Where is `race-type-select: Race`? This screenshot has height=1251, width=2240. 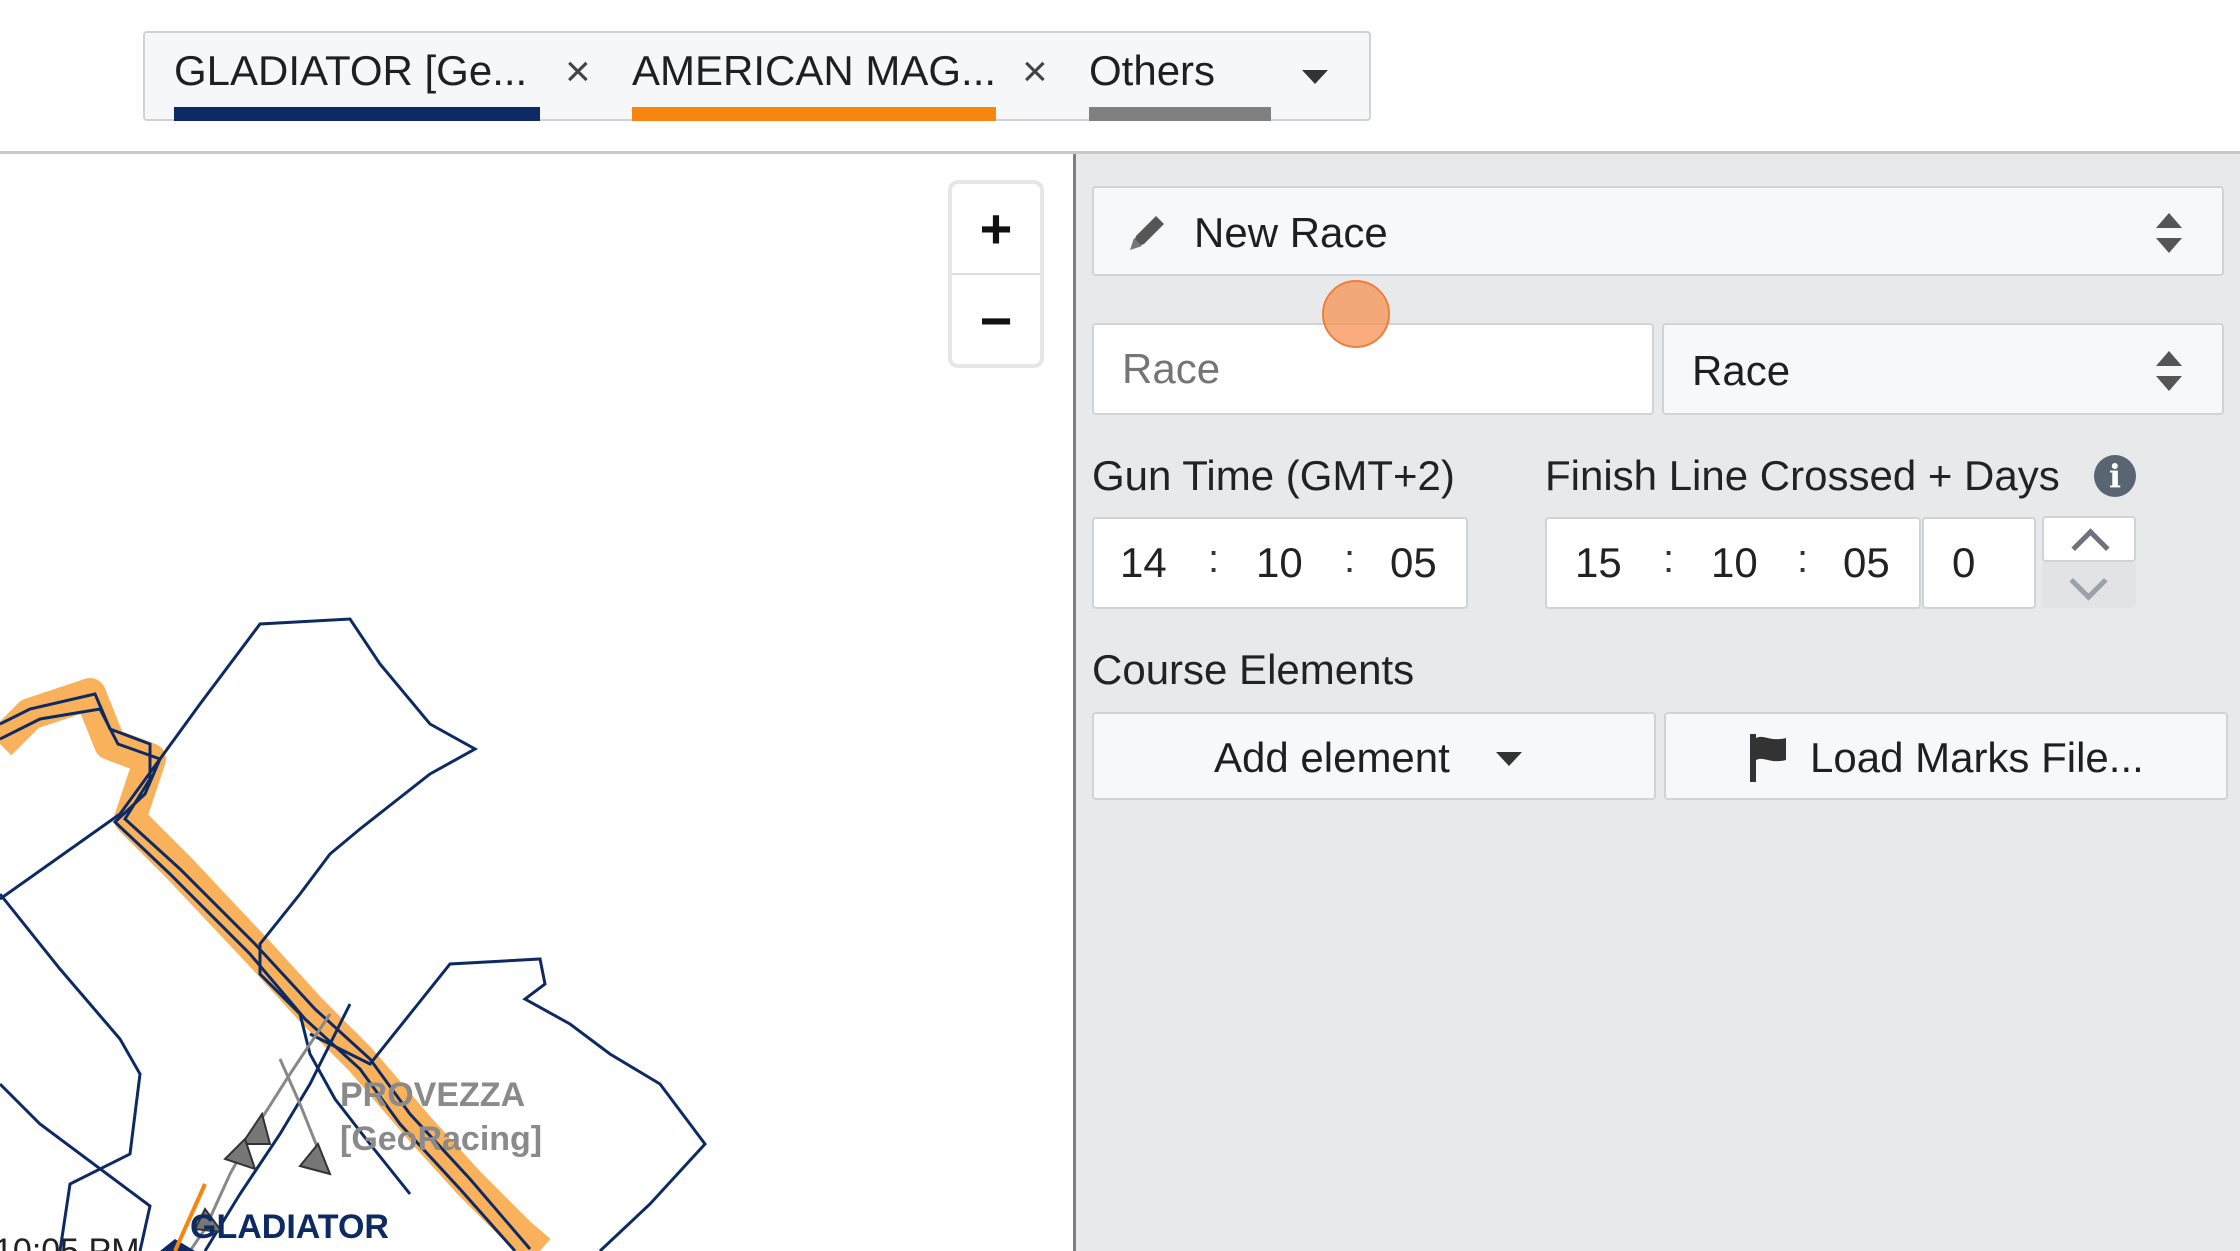
race-type-select: Race is located at coordinates (1943, 369).